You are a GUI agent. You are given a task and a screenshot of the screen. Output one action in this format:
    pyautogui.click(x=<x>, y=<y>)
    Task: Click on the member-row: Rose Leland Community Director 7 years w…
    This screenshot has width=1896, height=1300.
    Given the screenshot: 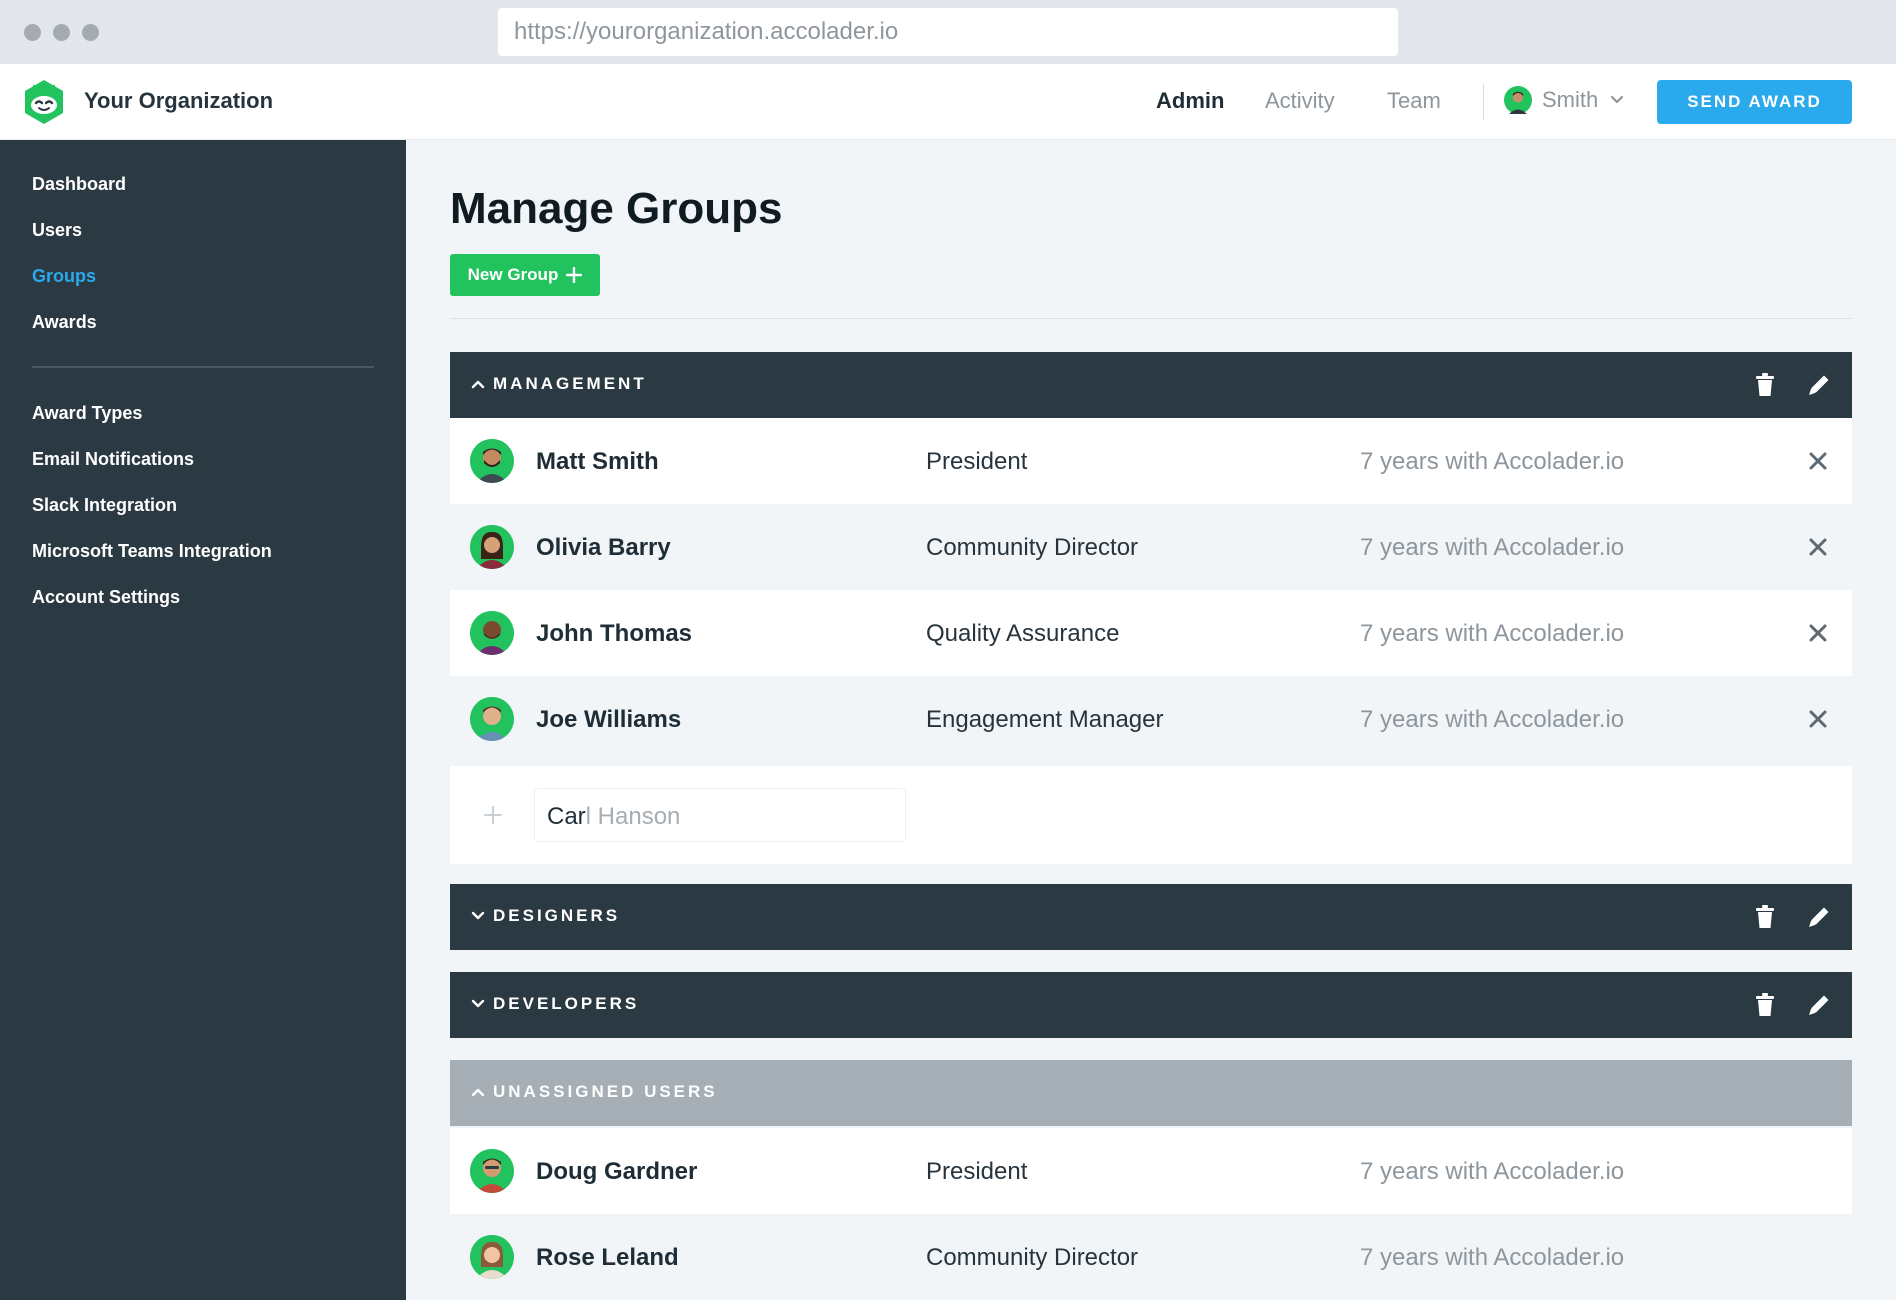 What is the action you would take?
    pyautogui.click(x=1151, y=1257)
    